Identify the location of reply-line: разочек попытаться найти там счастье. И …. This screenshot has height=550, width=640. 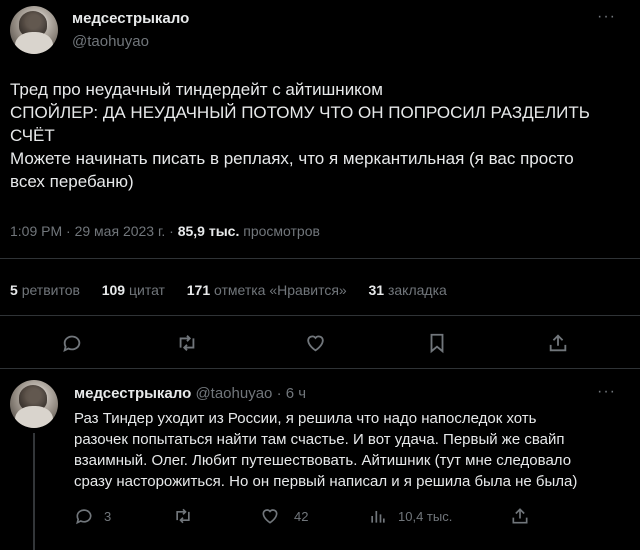
(319, 439).